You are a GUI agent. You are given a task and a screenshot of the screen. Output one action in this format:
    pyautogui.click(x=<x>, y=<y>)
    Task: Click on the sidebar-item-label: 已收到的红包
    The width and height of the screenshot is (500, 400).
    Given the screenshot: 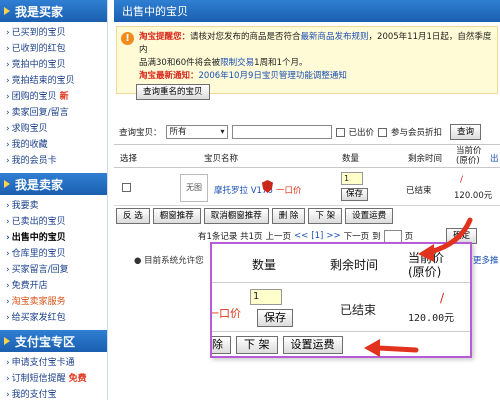 What is the action you would take?
    pyautogui.click(x=38, y=49)
    